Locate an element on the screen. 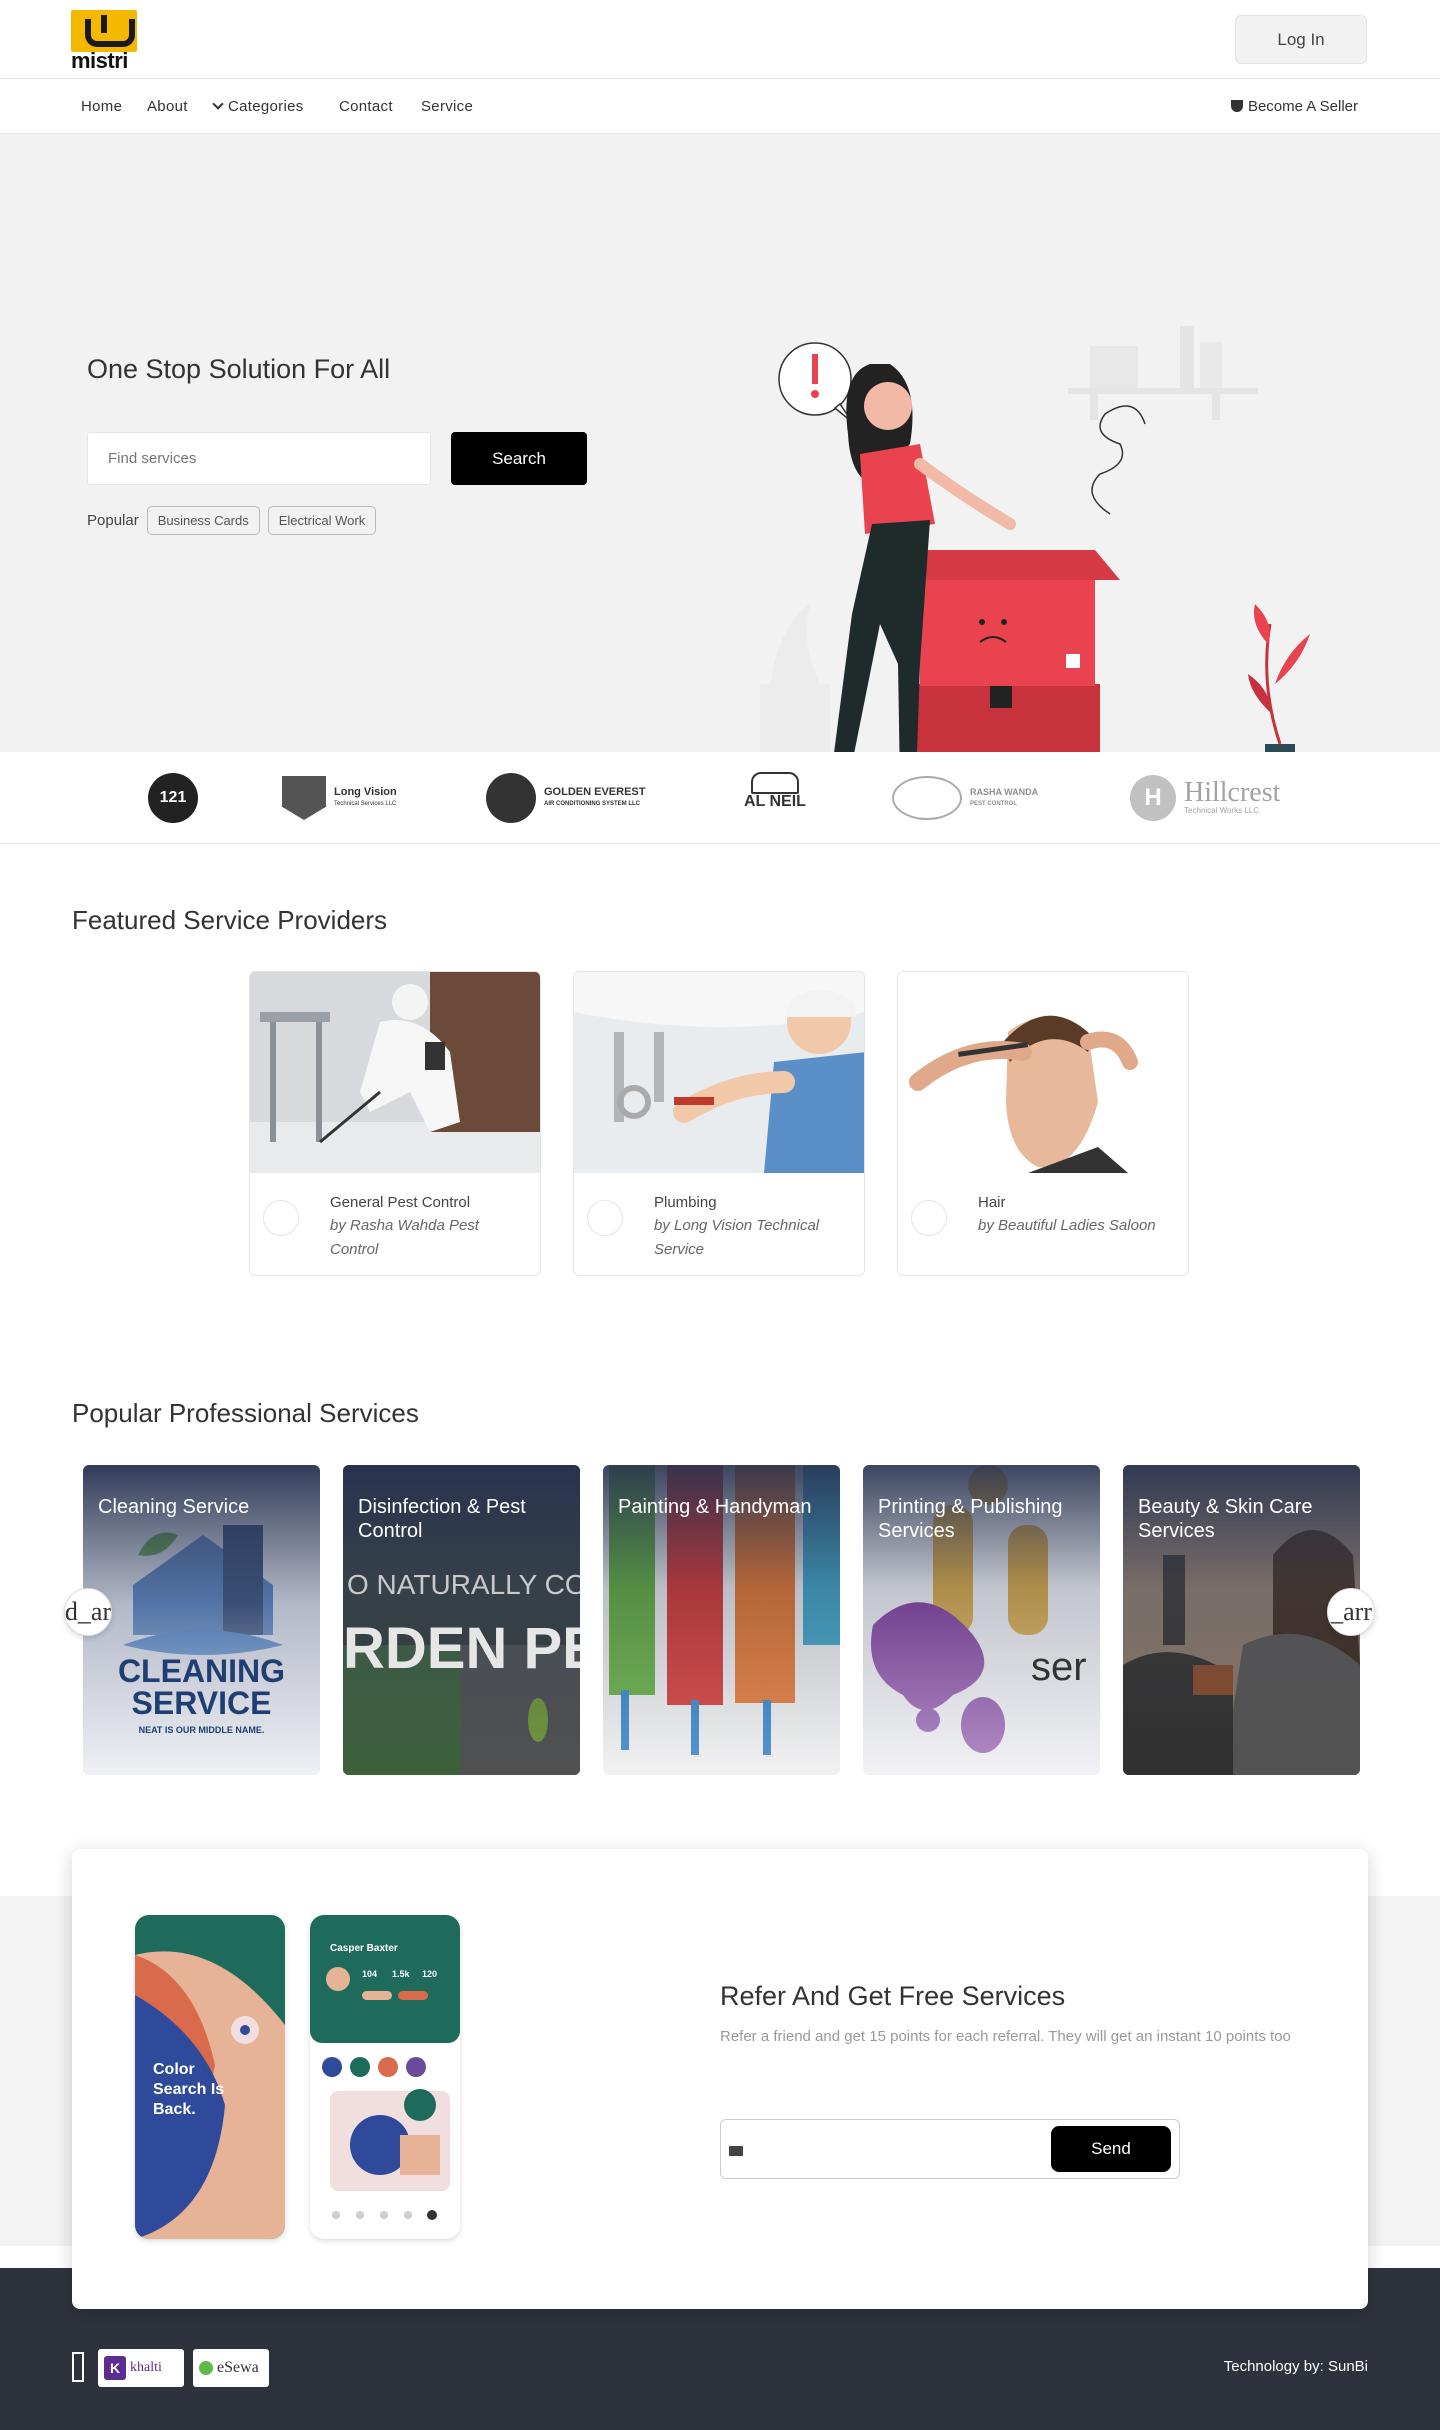 Image resolution: width=1440 pixels, height=2430 pixels. brand-long-vision-sub: Technical Services LLC is located at coordinates (365, 804).